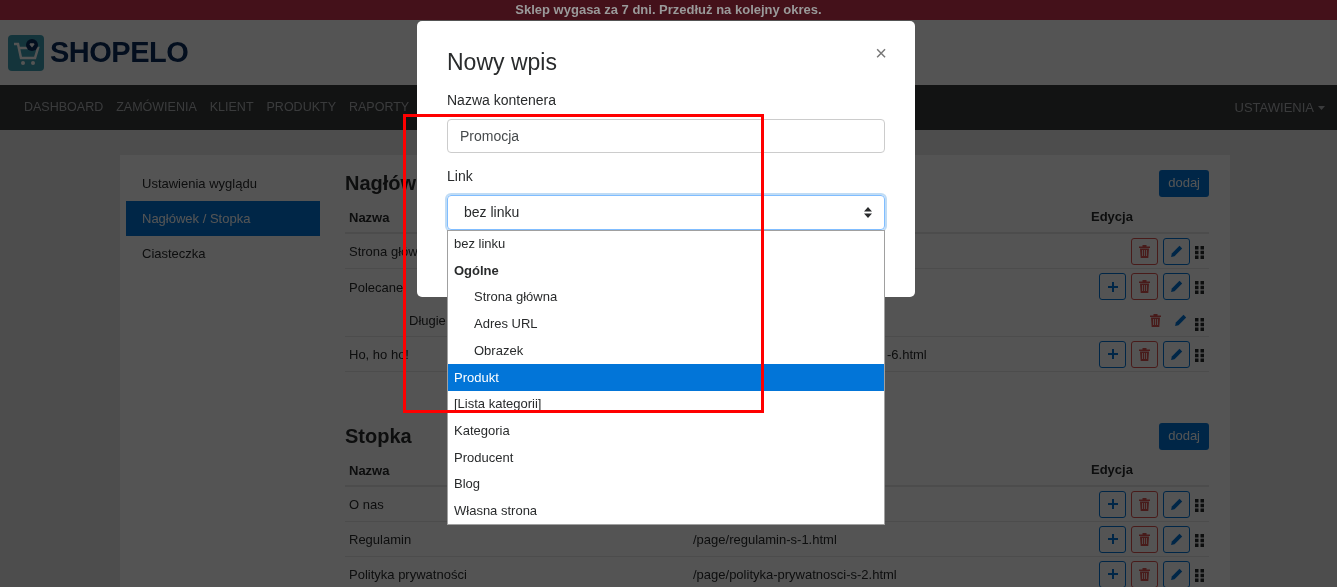  Describe the element at coordinates (666, 212) in the screenshot. I see `select-field: bez linku` at that location.